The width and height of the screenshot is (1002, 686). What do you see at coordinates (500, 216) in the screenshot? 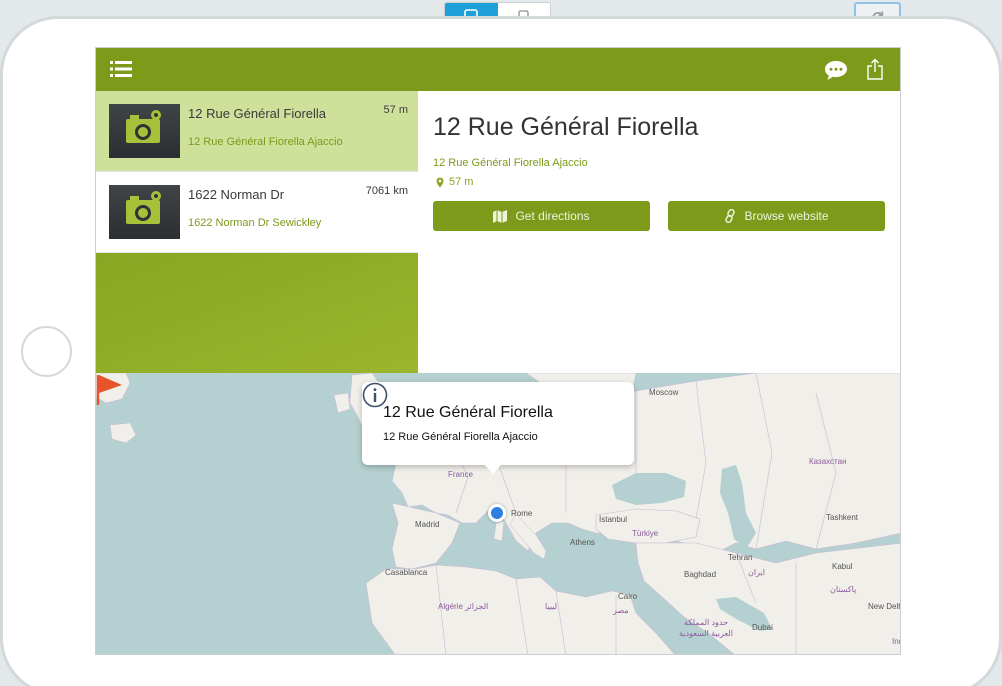
I see `map-icon` at bounding box center [500, 216].